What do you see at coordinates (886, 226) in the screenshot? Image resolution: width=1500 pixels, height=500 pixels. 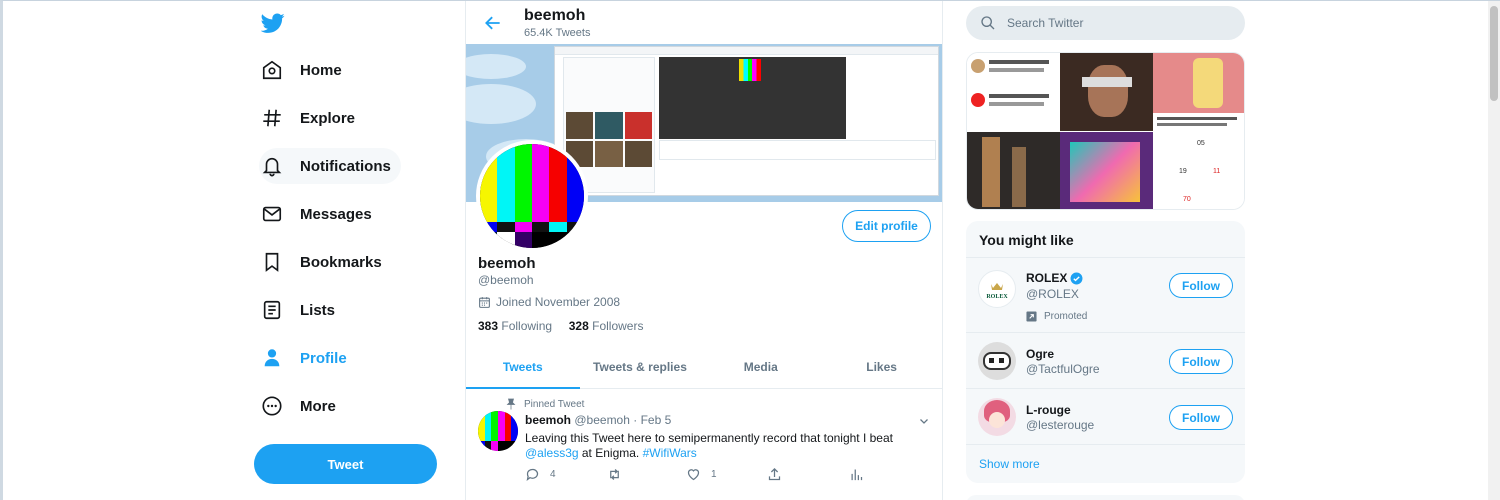 I see `edit-profile-button: Edit profile` at bounding box center [886, 226].